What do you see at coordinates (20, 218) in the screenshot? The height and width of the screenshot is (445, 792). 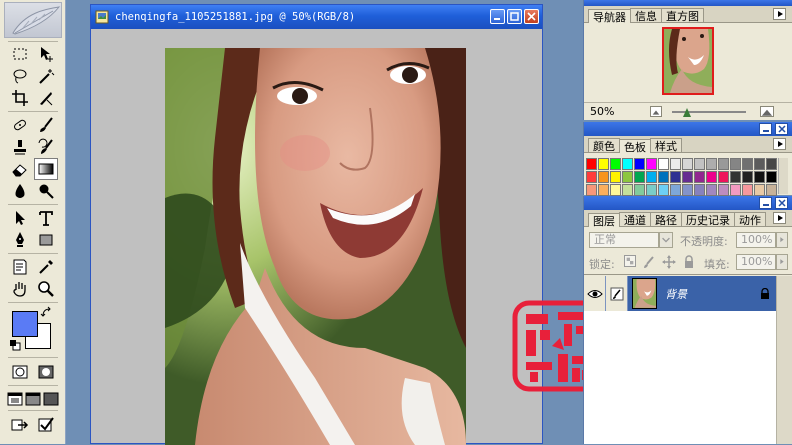 I see `path-selection-tool-icon` at bounding box center [20, 218].